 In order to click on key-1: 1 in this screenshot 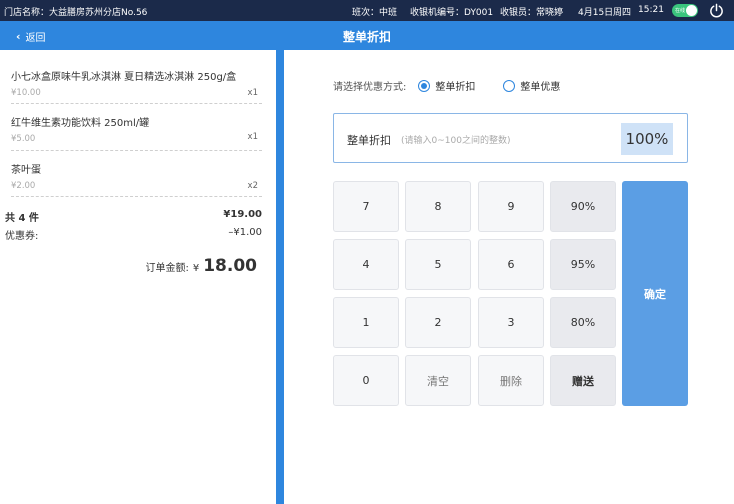, I will do `click(366, 322)`.